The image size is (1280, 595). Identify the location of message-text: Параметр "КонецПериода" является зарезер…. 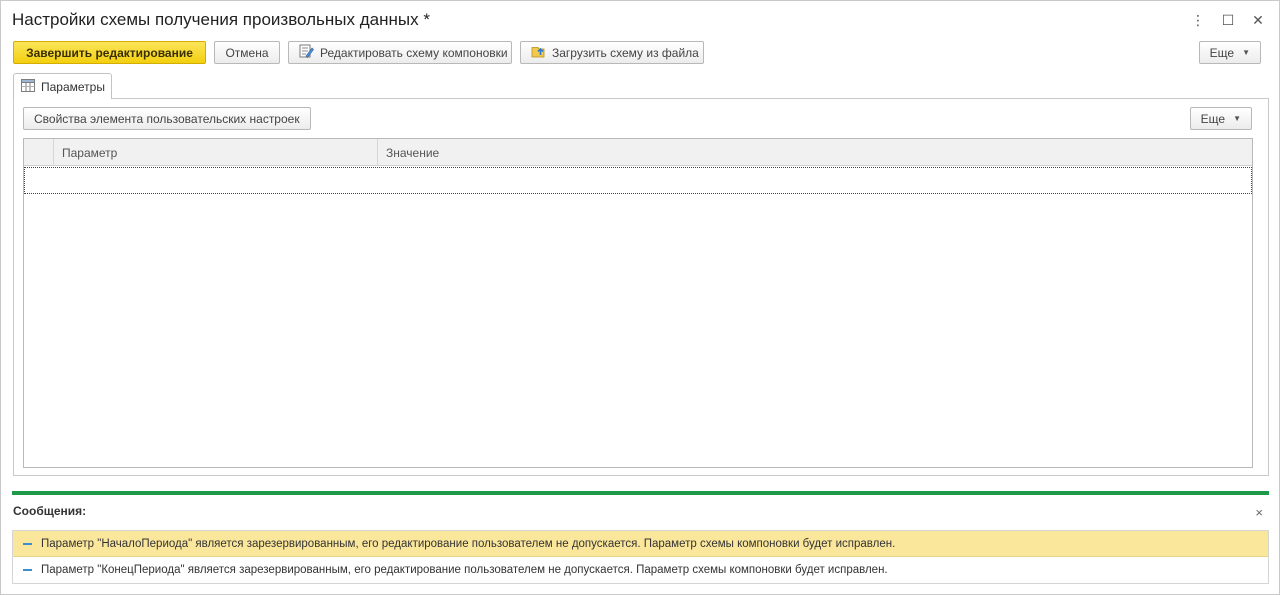
(464, 570).